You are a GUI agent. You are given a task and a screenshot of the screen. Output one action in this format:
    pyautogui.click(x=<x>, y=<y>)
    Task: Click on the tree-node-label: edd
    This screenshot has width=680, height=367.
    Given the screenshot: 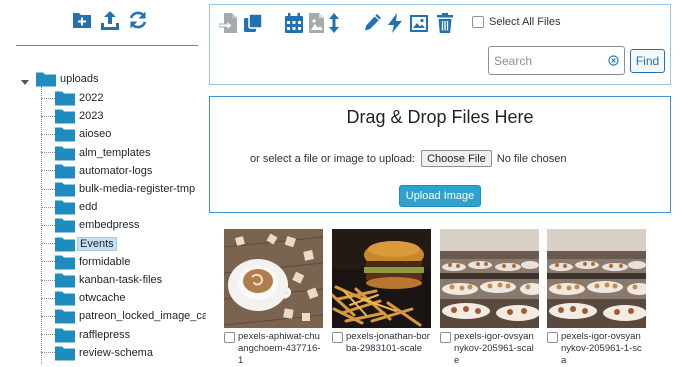 What is the action you would take?
    pyautogui.click(x=88, y=207)
    